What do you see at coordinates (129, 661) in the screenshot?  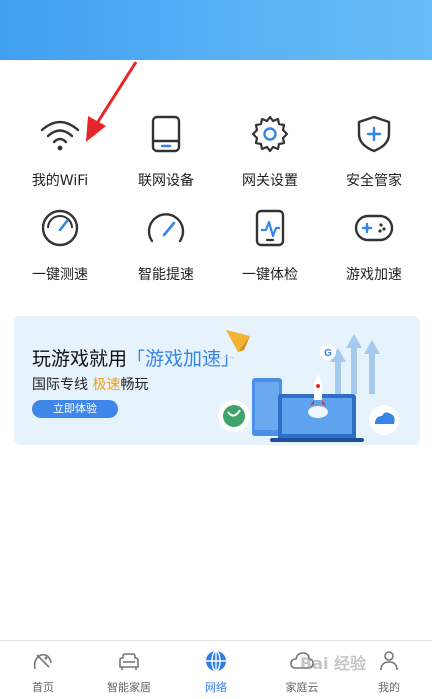 I see `sofa-icon` at bounding box center [129, 661].